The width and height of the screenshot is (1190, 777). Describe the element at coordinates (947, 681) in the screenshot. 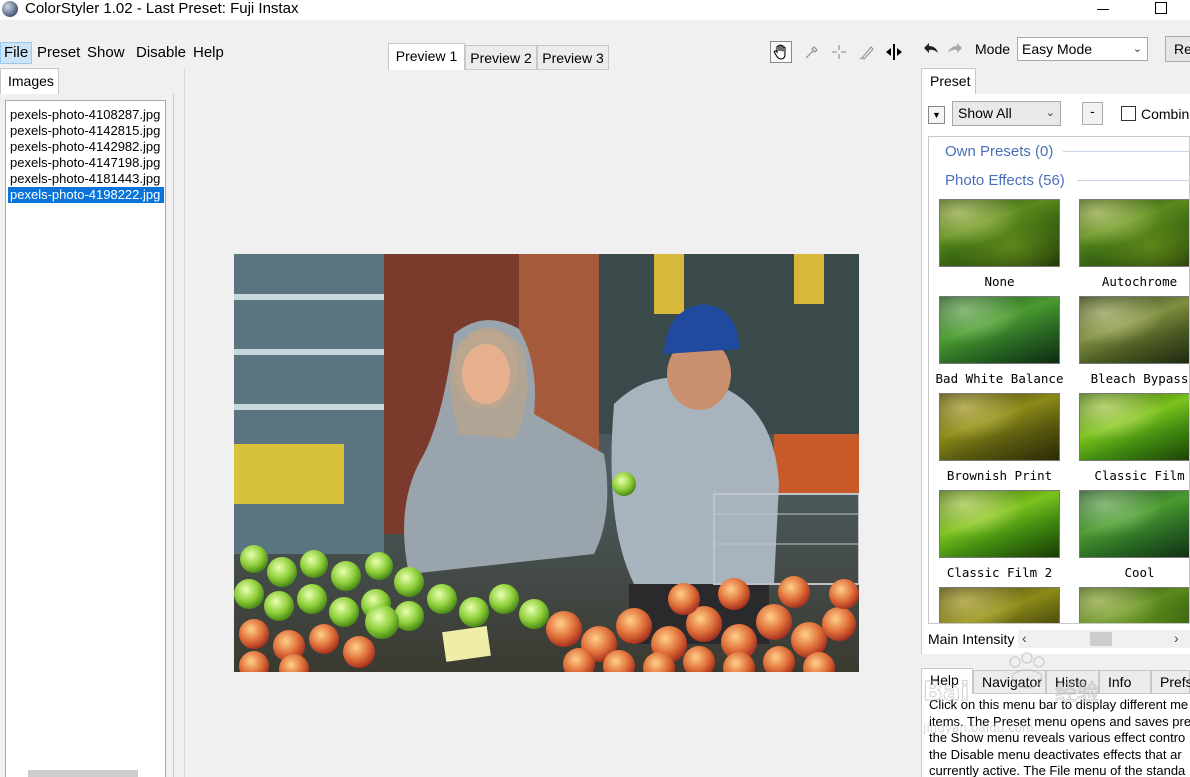

I see `tab-help: Help` at that location.